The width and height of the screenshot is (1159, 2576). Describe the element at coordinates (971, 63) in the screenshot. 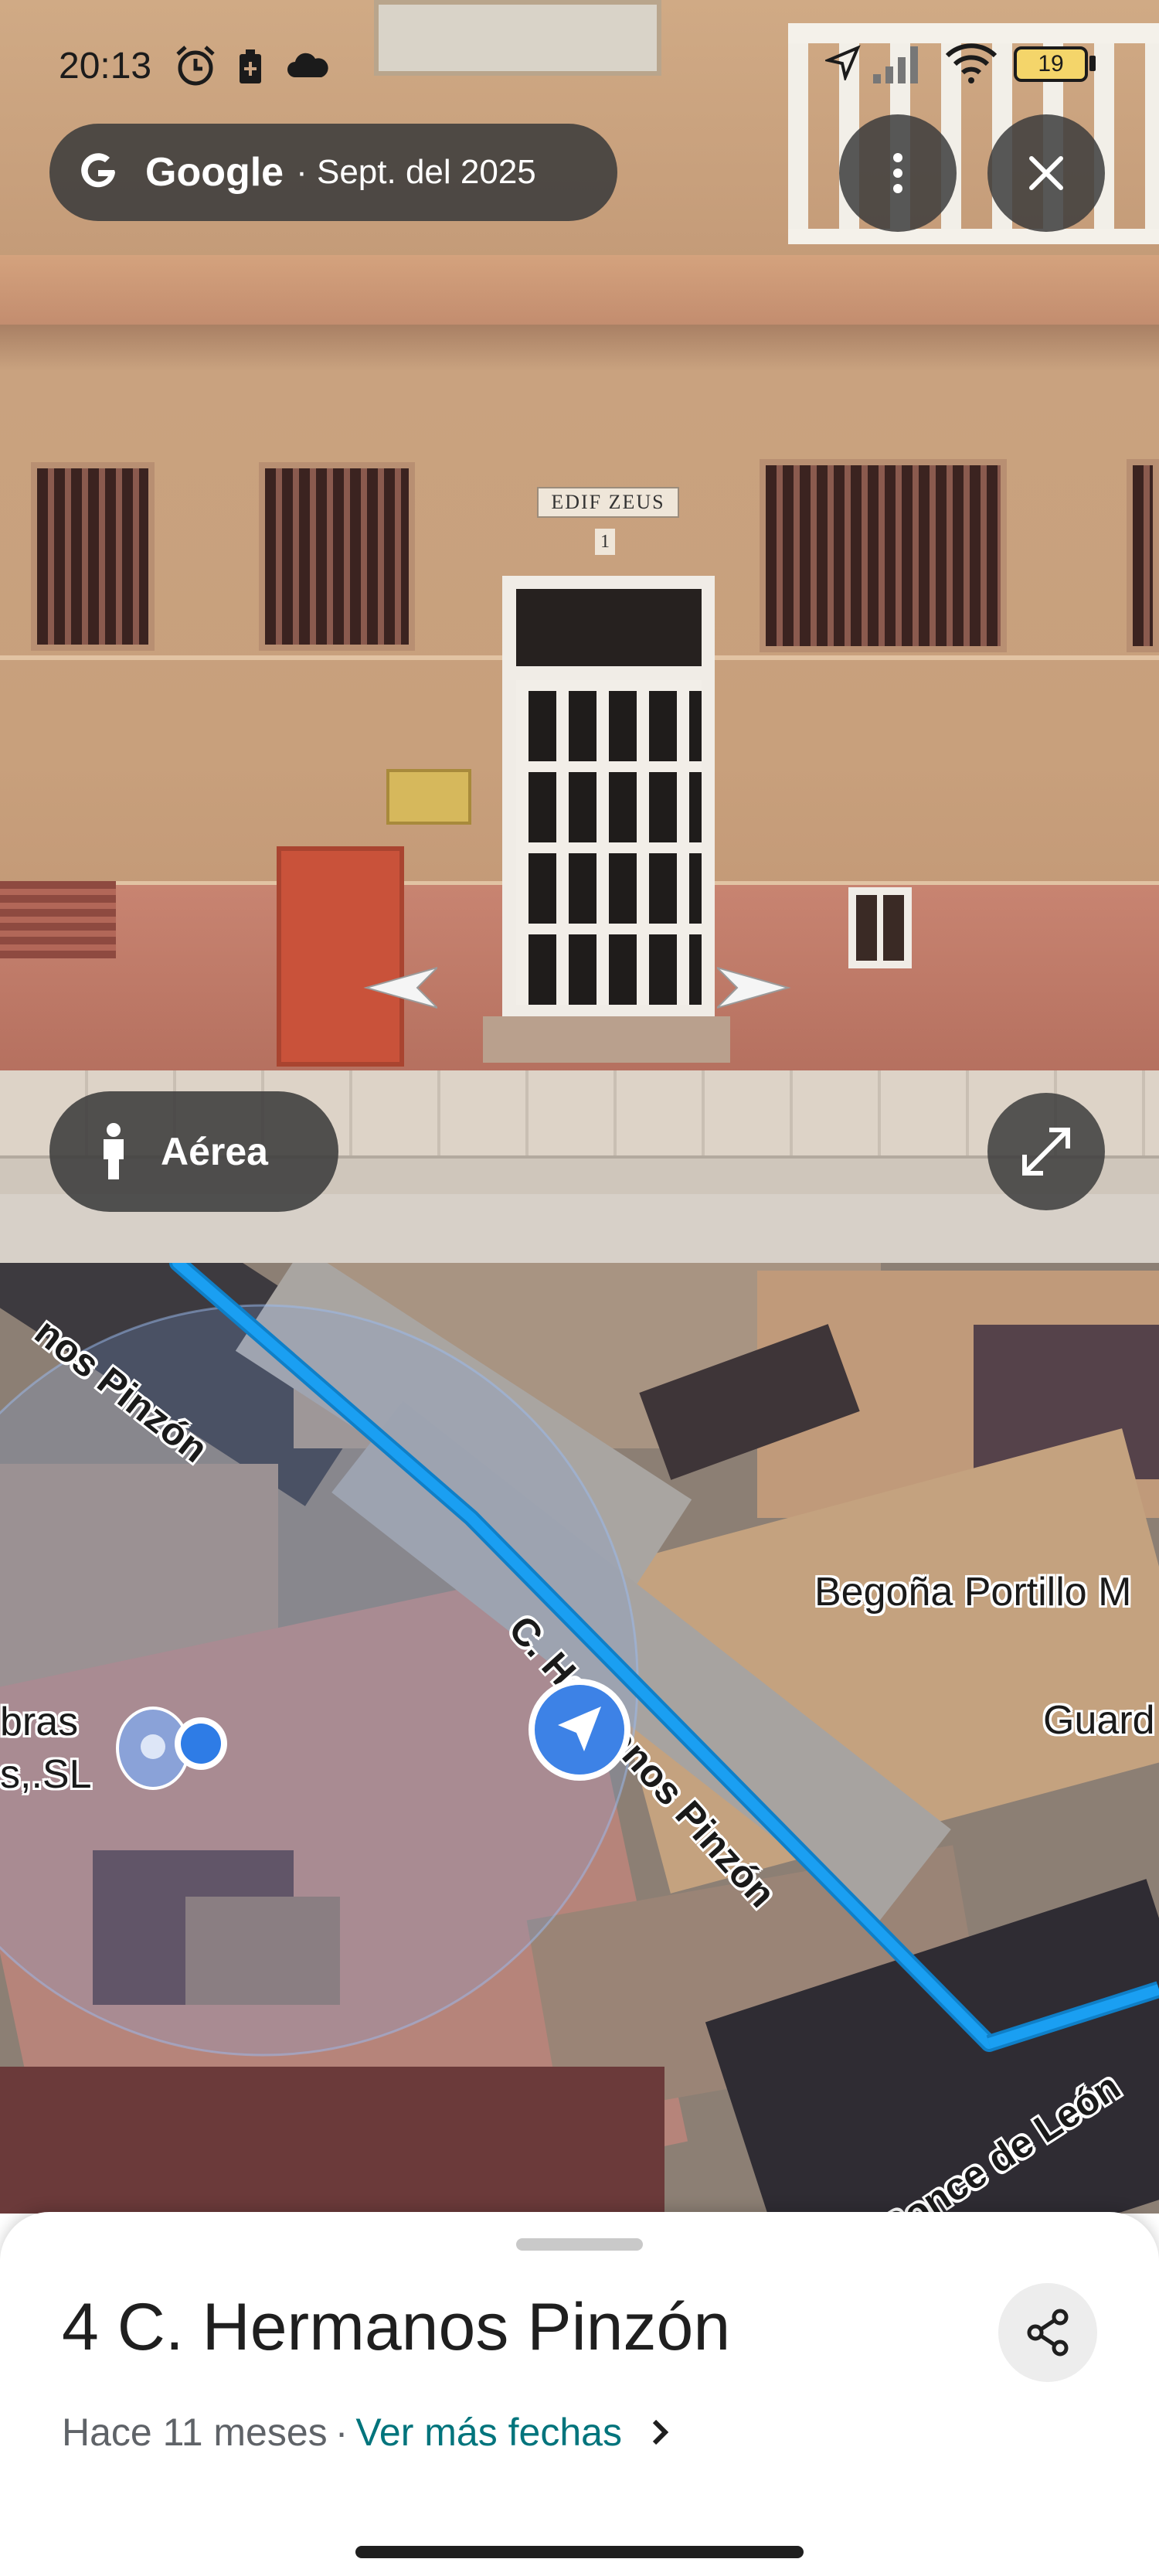

I see `wifi-icon` at that location.